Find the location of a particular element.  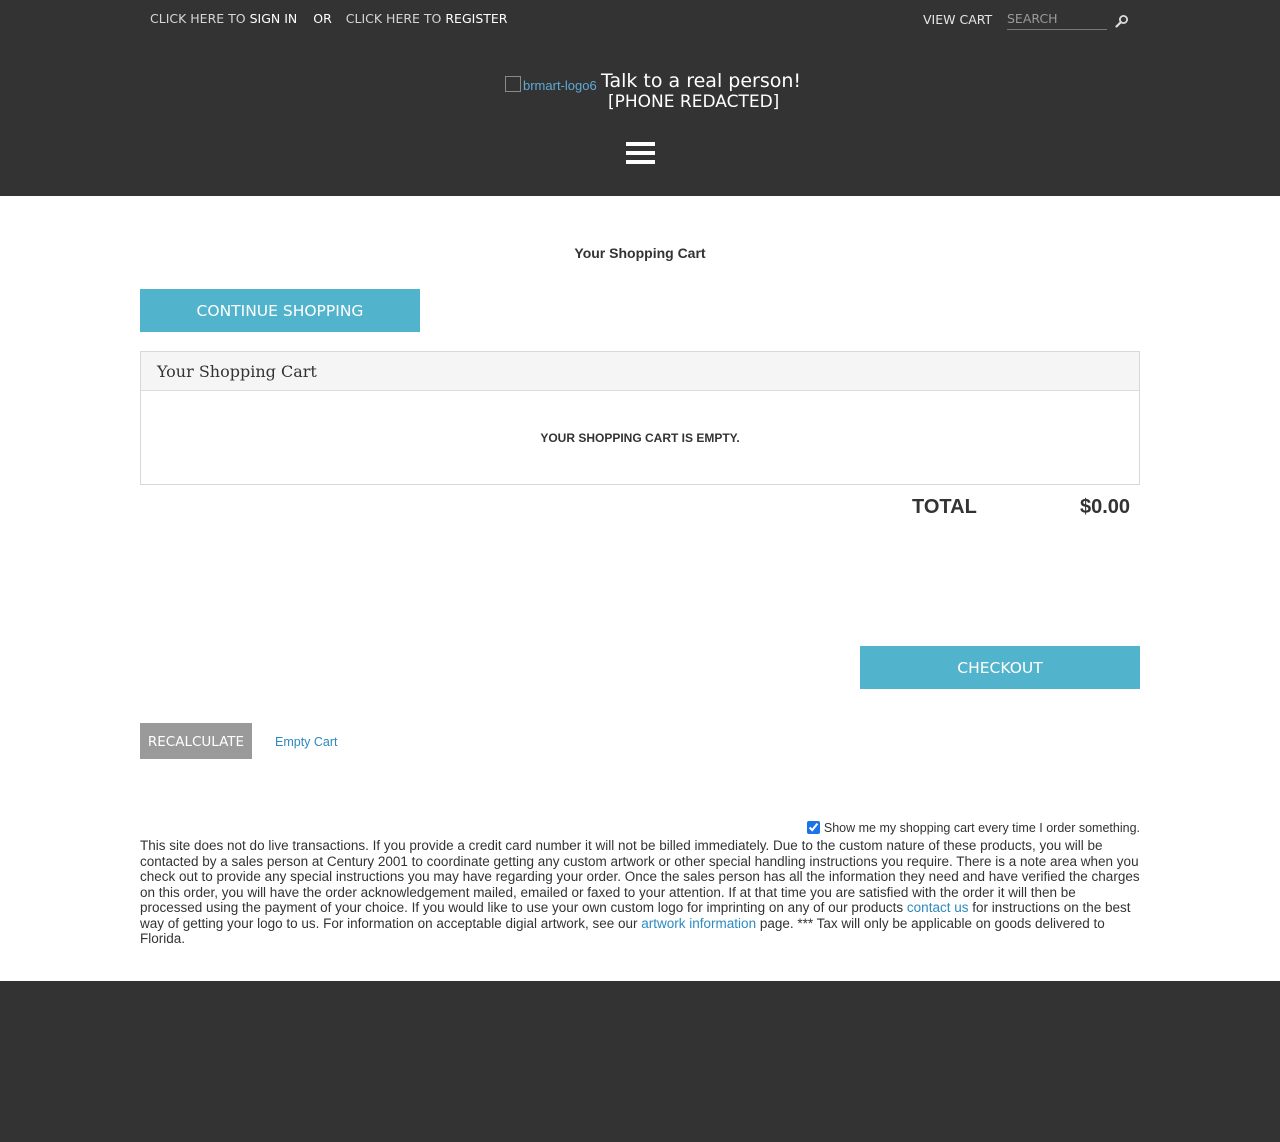

sign-in-link: CLICK HERE TO SIGN IN is located at coordinates (225, 18).